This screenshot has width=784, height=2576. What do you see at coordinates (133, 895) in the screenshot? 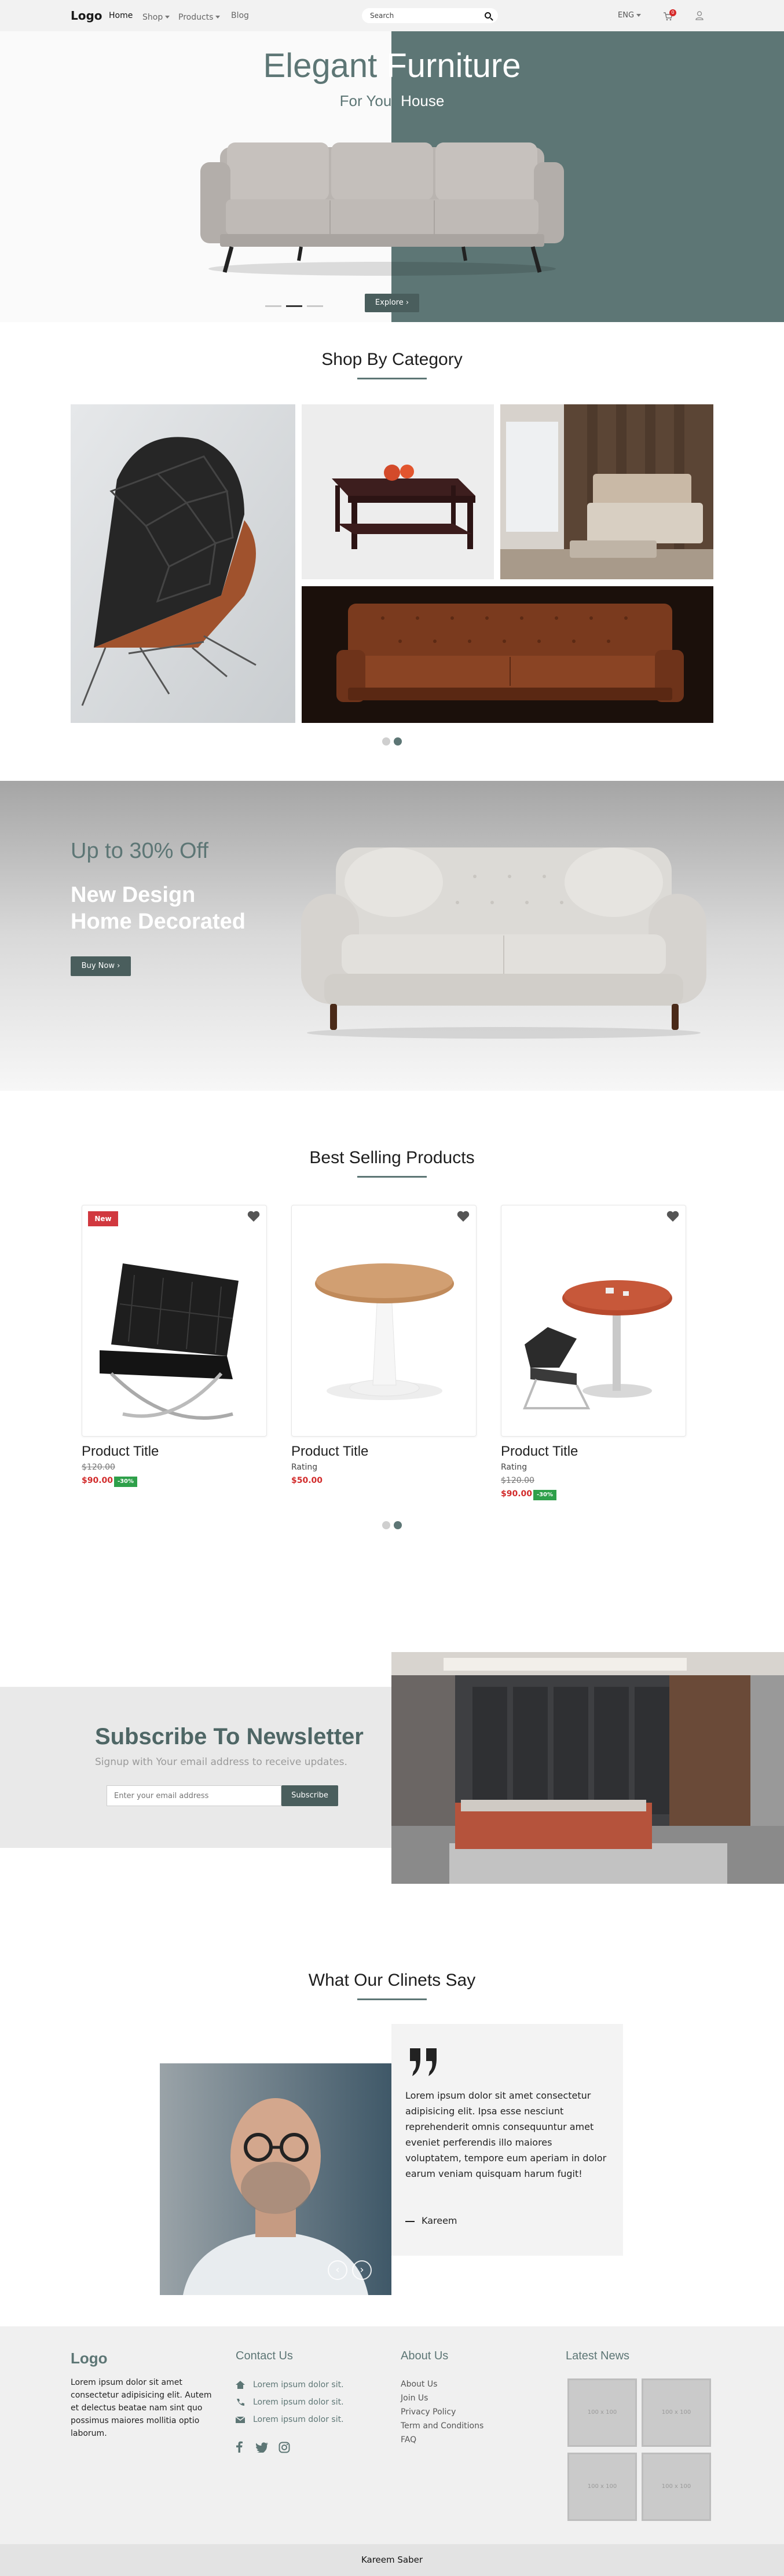
I see `promo-line1: New Design` at bounding box center [133, 895].